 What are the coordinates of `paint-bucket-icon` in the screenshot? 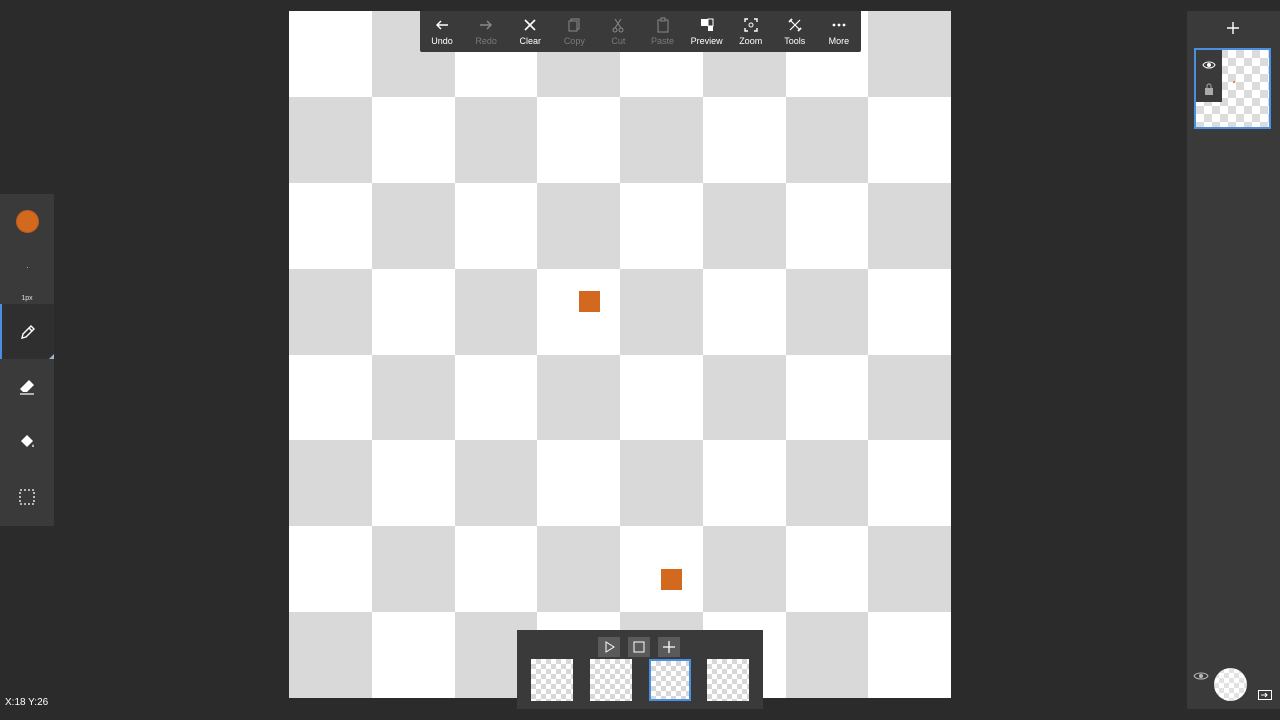 It's located at (27, 440).